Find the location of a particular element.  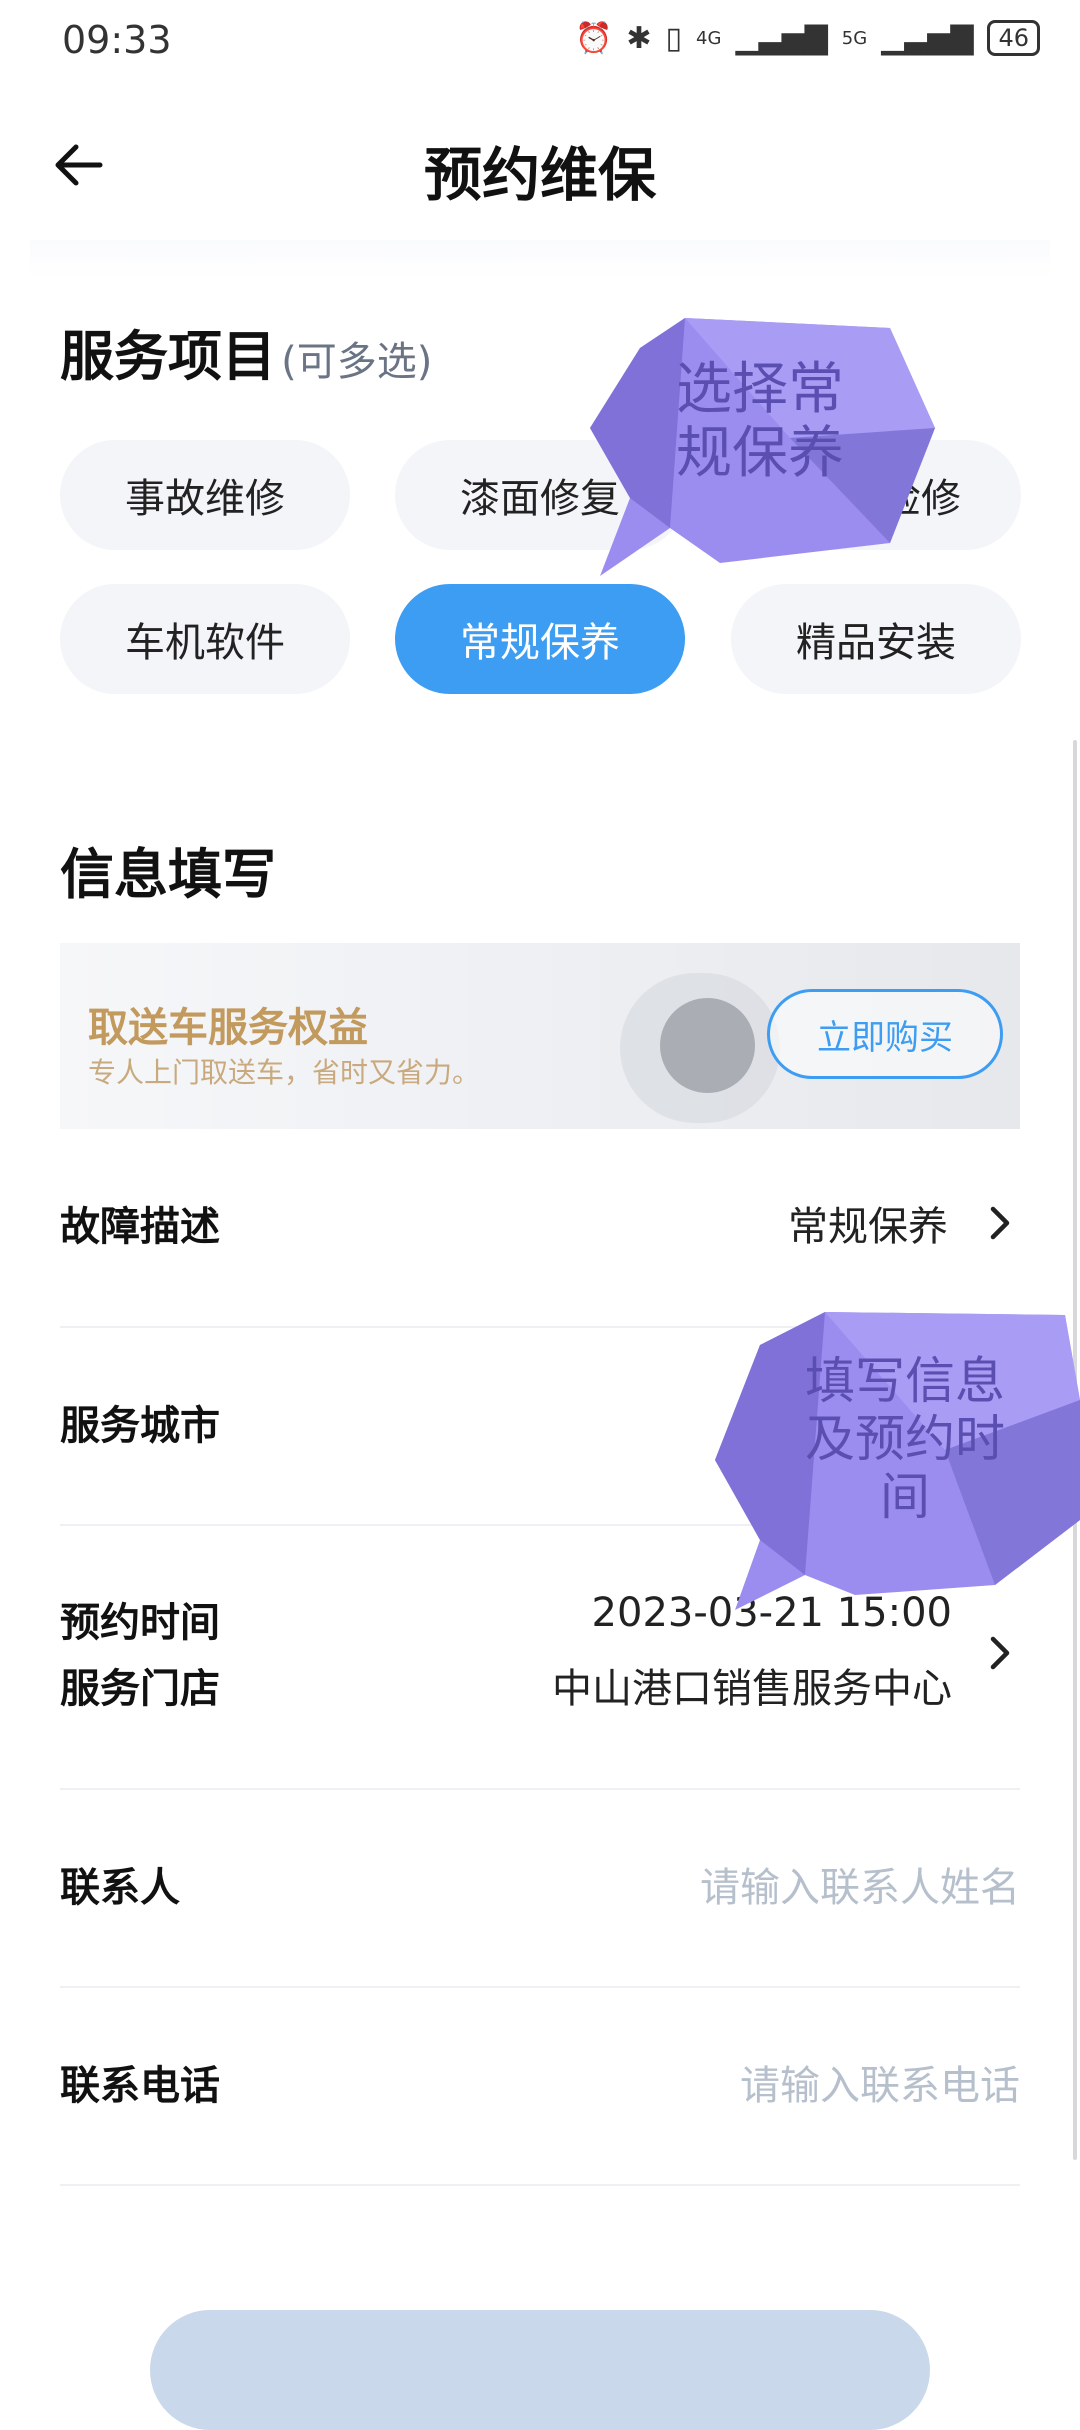

battery-icon: 46 is located at coordinates (1013, 38).